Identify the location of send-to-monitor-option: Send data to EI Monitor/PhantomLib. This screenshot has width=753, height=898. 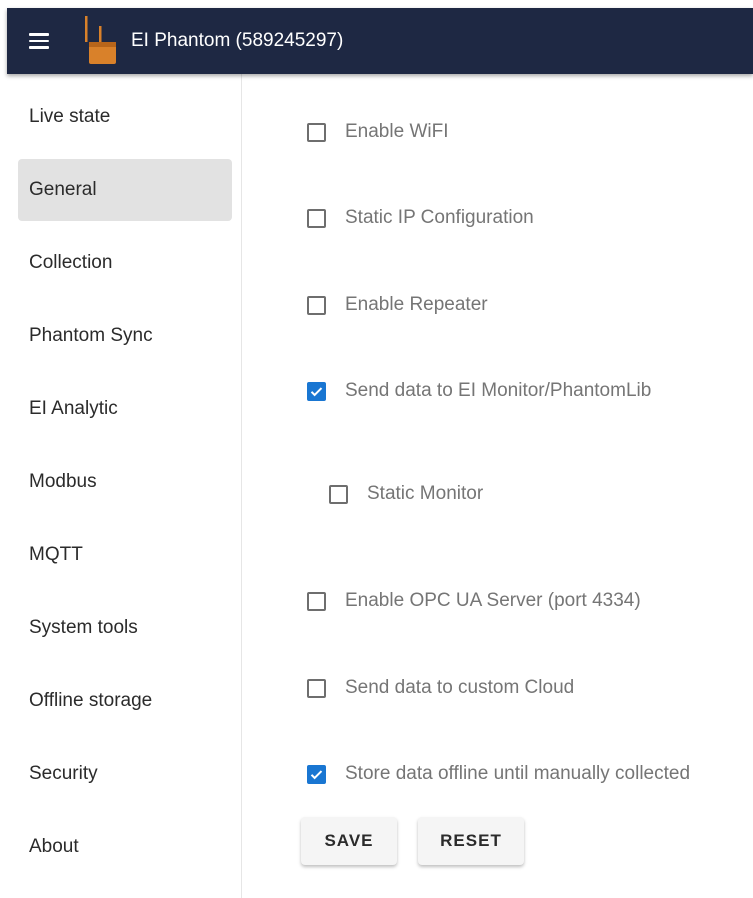
(479, 391).